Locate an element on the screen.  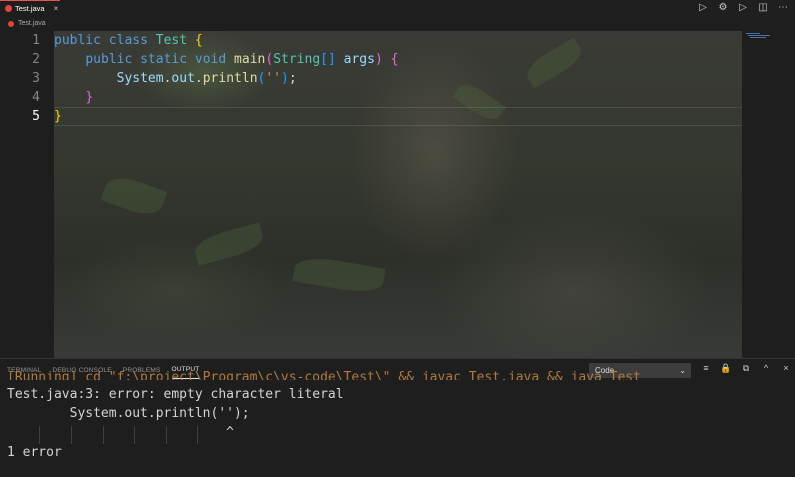
code-token: '' is located at coordinates (273, 78).